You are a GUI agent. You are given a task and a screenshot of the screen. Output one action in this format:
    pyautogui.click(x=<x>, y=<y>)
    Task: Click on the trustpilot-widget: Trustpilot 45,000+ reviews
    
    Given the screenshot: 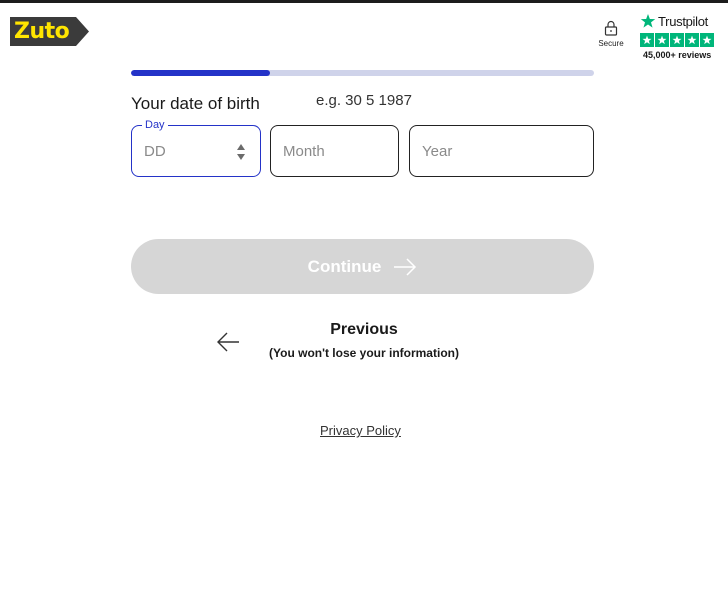 What is the action you would take?
    pyautogui.click(x=680, y=36)
    